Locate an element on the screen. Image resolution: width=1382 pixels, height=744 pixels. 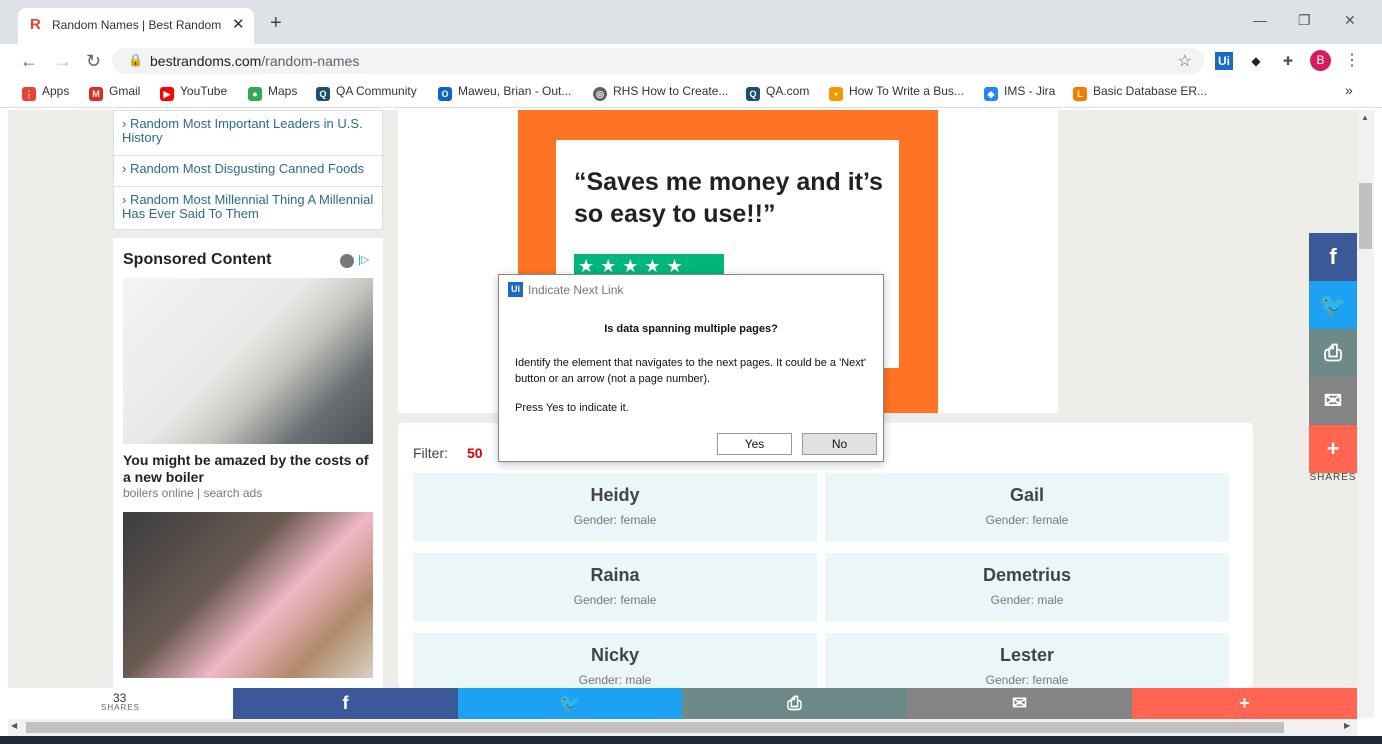
sidebar-link: › Random Most Disgusting Canned Foods is located at coordinates (249, 169).